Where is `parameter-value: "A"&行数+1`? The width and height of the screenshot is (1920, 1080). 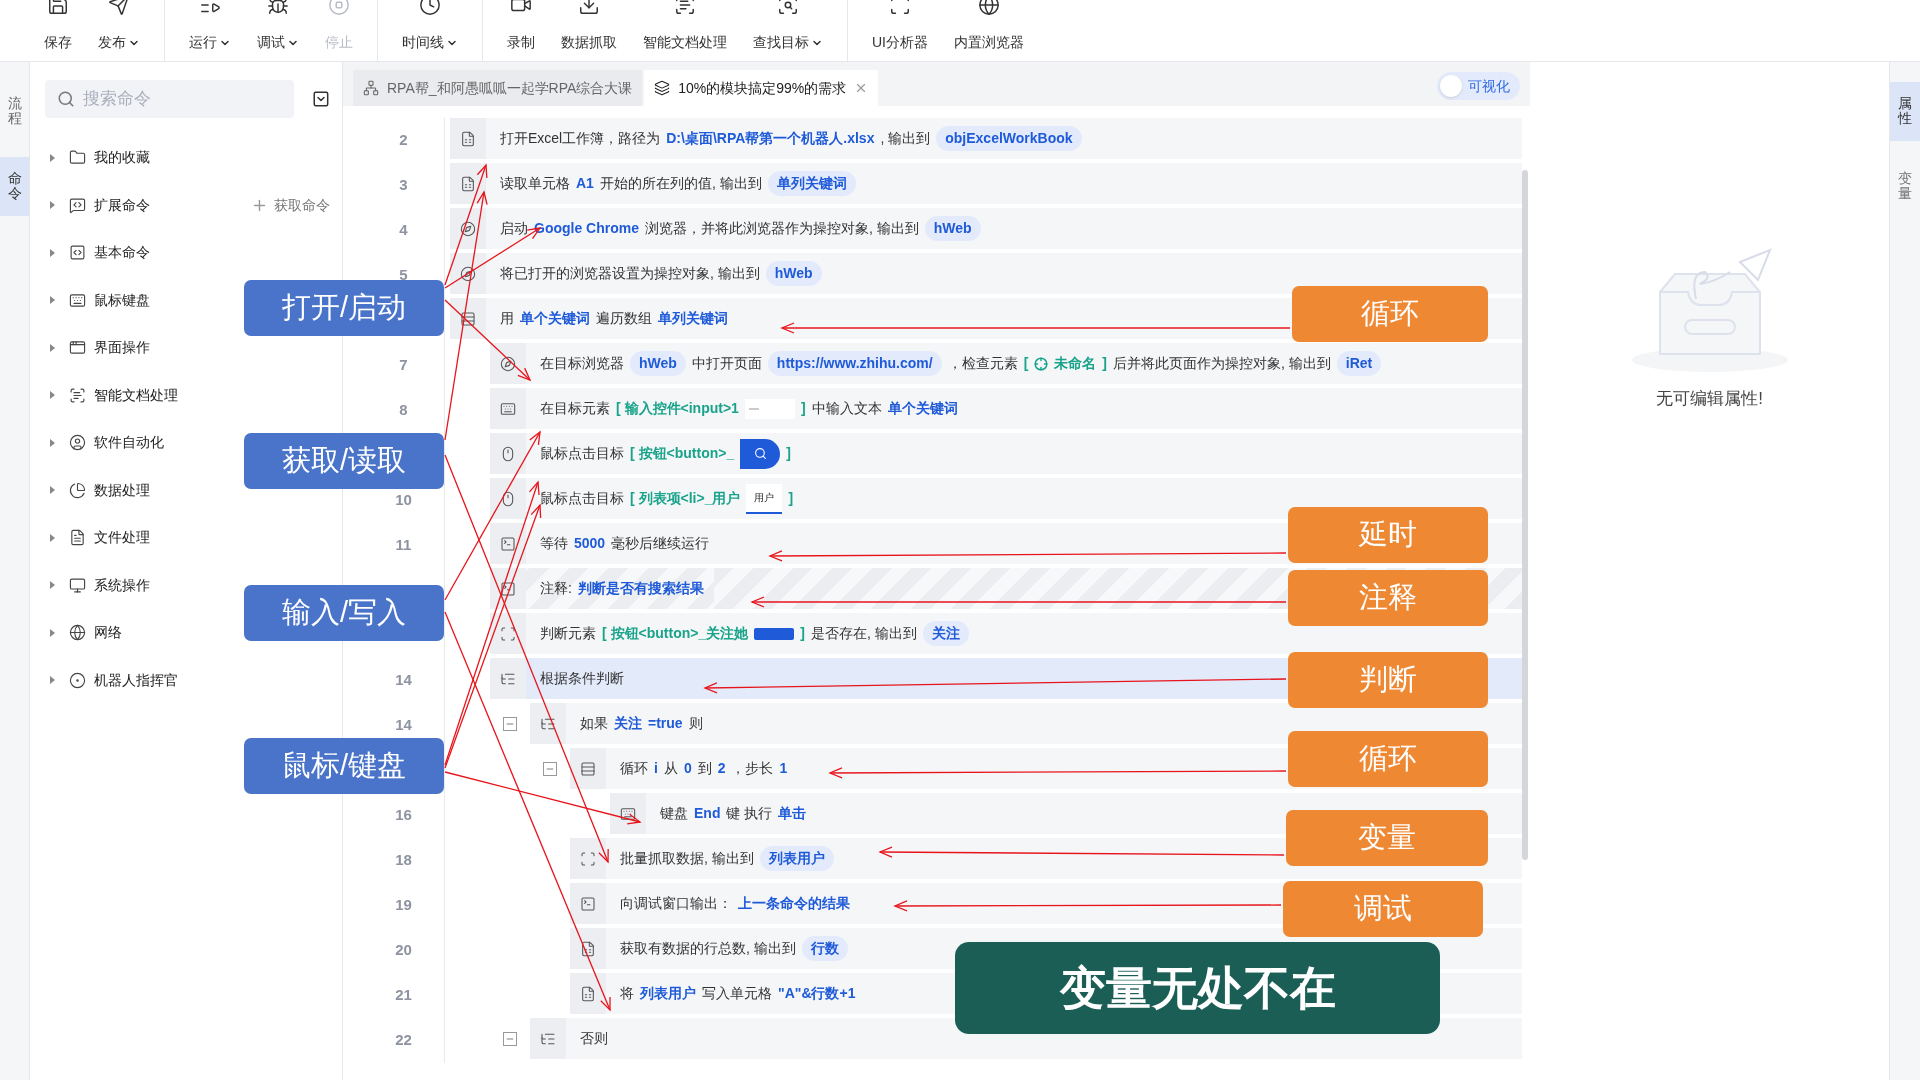
parameter-value: "A"&行数+1 is located at coordinates (817, 993).